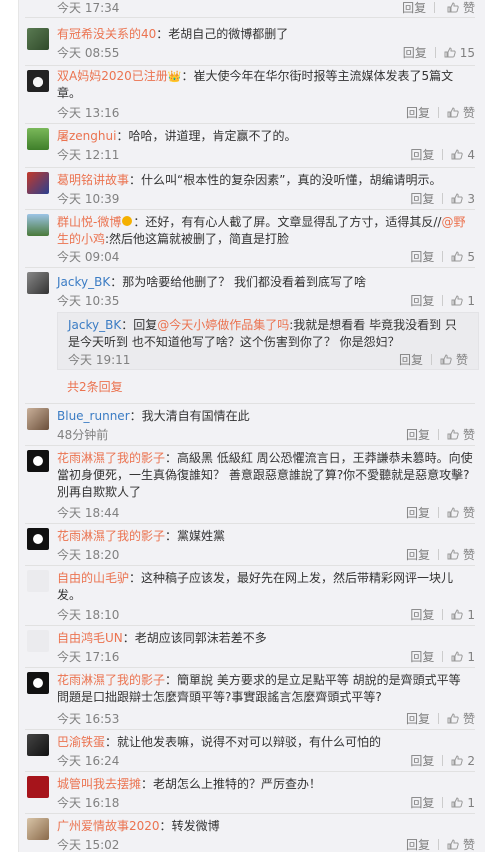 Image resolution: width=490 pixels, height=852 pixels. Describe the element at coordinates (88, 113) in the screenshot. I see `comment-time: 今天 13:16` at that location.